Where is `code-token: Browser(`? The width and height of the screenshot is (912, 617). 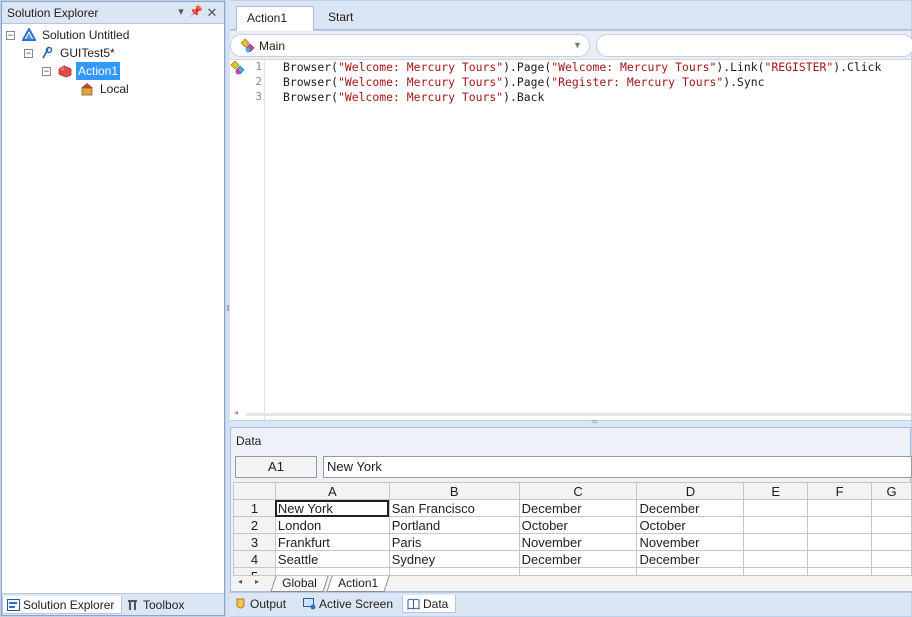 code-token: Browser( is located at coordinates (311, 67).